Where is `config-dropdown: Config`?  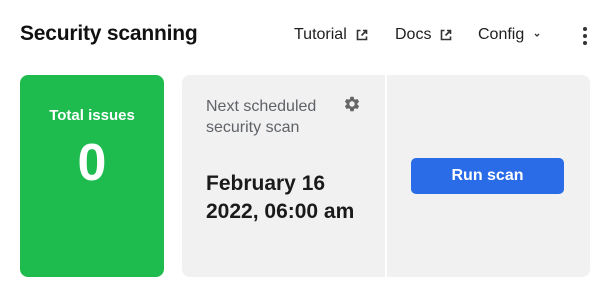 config-dropdown: Config is located at coordinates (510, 35).